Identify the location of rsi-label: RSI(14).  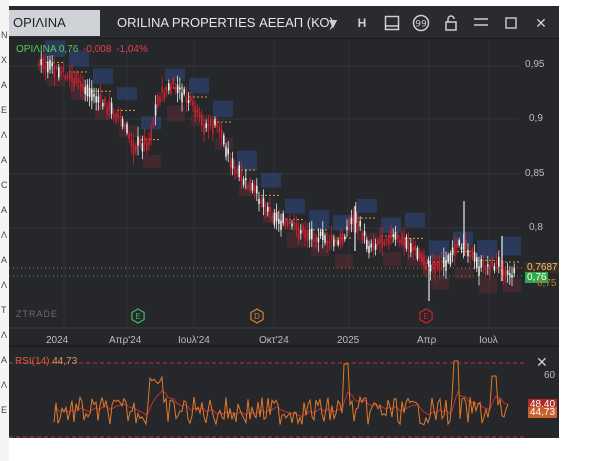
(32, 361).